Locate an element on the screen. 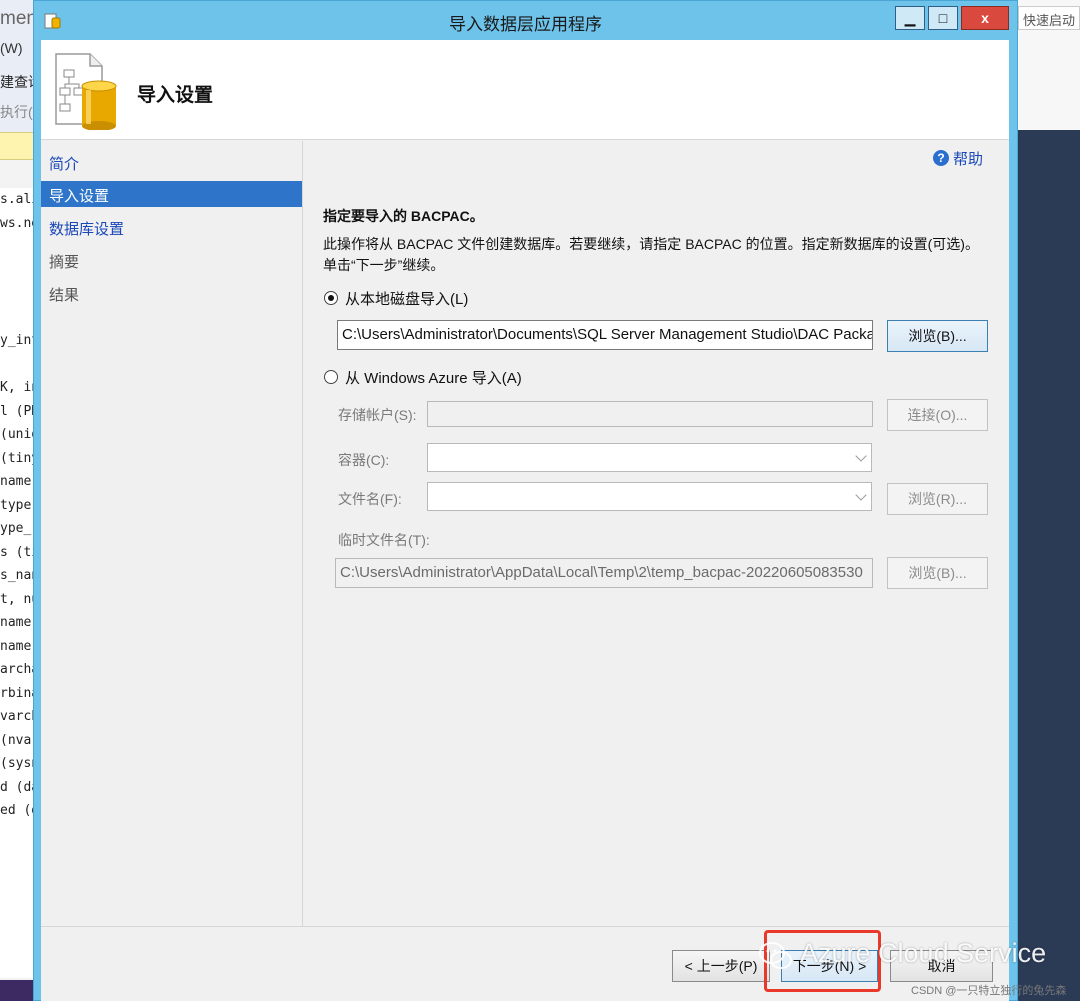 This screenshot has height=1001, width=1080. database-document-icon is located at coordinates (86, 91).